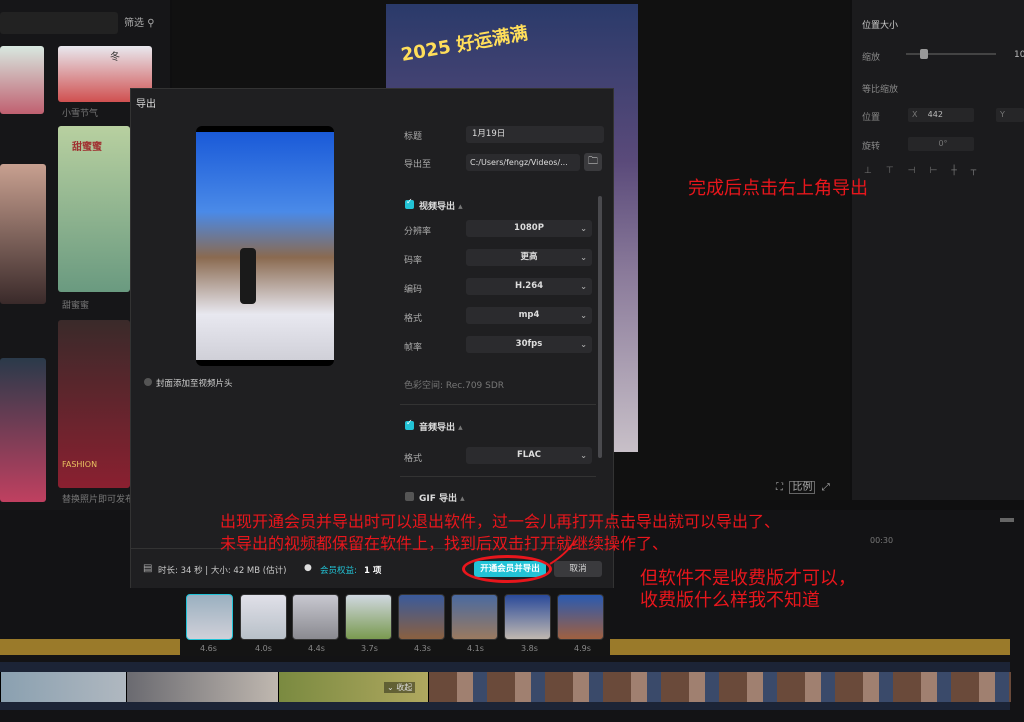  I want to click on folder-icon: 🗀, so click(593, 162).